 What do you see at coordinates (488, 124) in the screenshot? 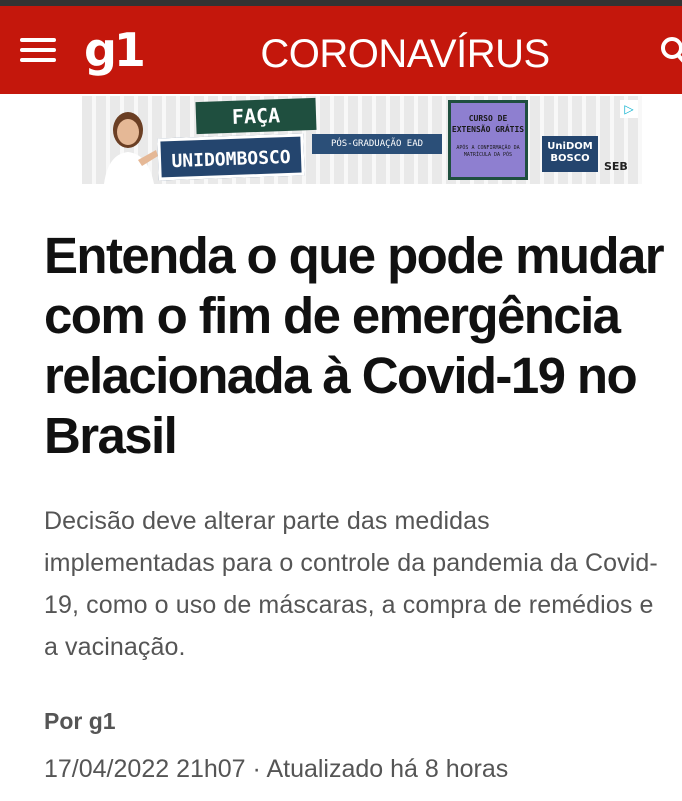
I see `ad-card-title: CURSO DE EXTENSÃO GRÁTIS` at bounding box center [488, 124].